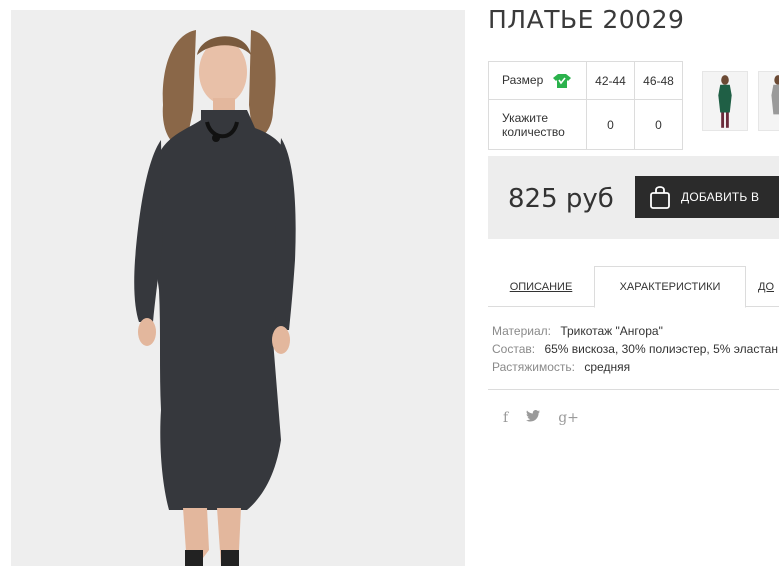 This screenshot has height=566, width=779. I want to click on twitter-bird-icon, so click(533, 416).